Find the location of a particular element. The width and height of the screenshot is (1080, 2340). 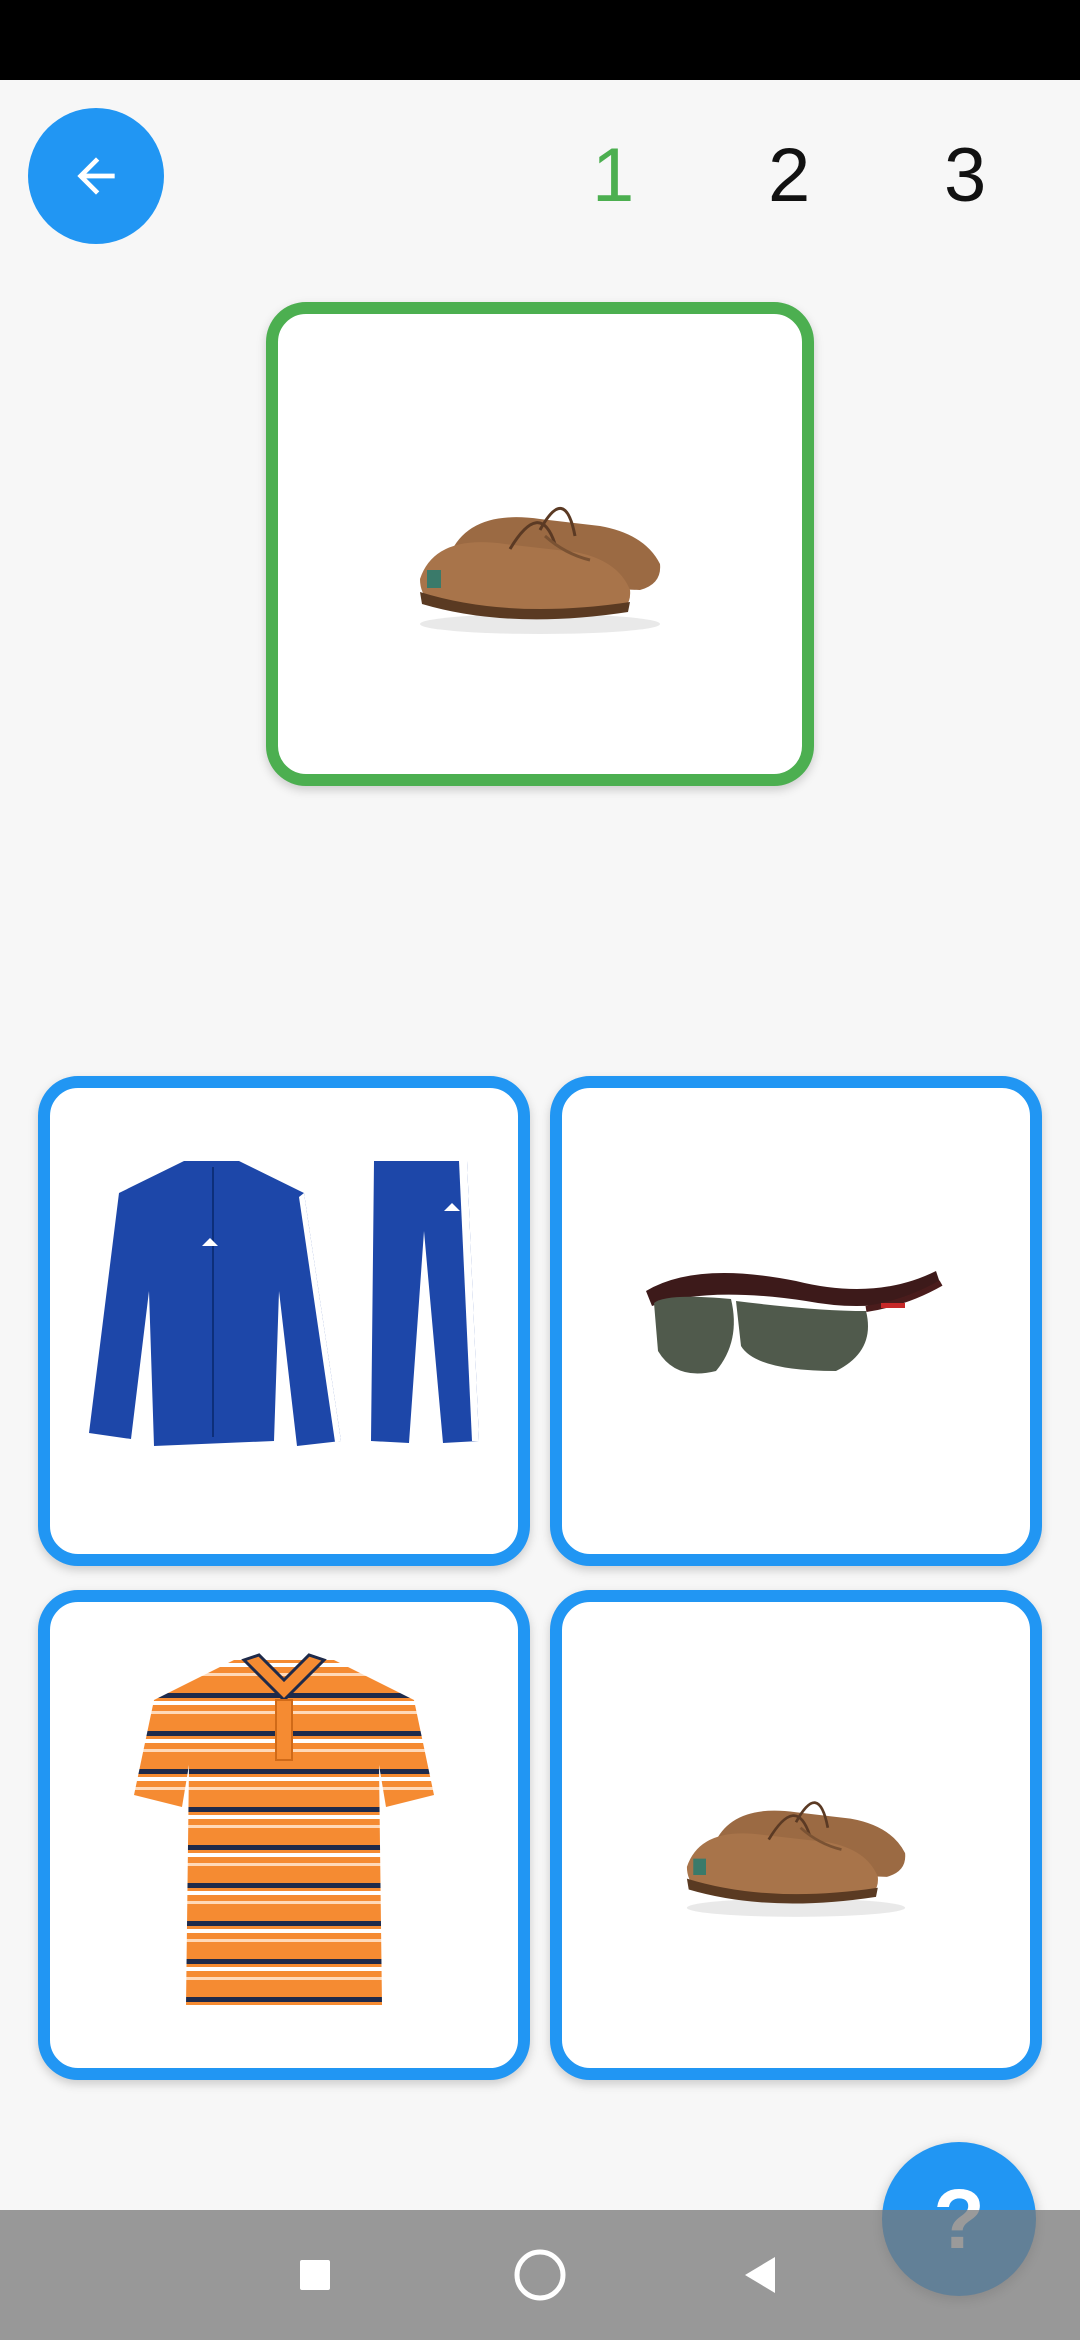

option-card-sunglasses is located at coordinates (796, 1321).